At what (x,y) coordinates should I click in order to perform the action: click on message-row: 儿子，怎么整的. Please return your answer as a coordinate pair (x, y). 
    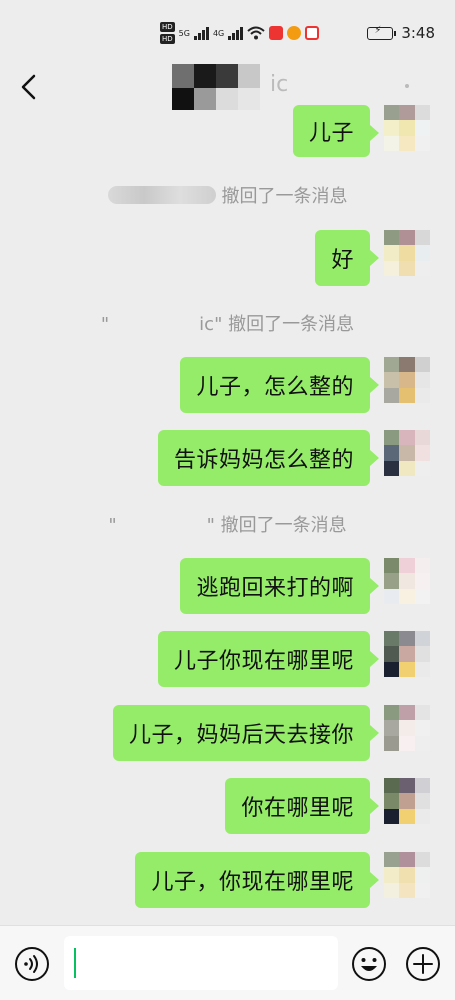
    Looking at the image, I should click on (227, 386).